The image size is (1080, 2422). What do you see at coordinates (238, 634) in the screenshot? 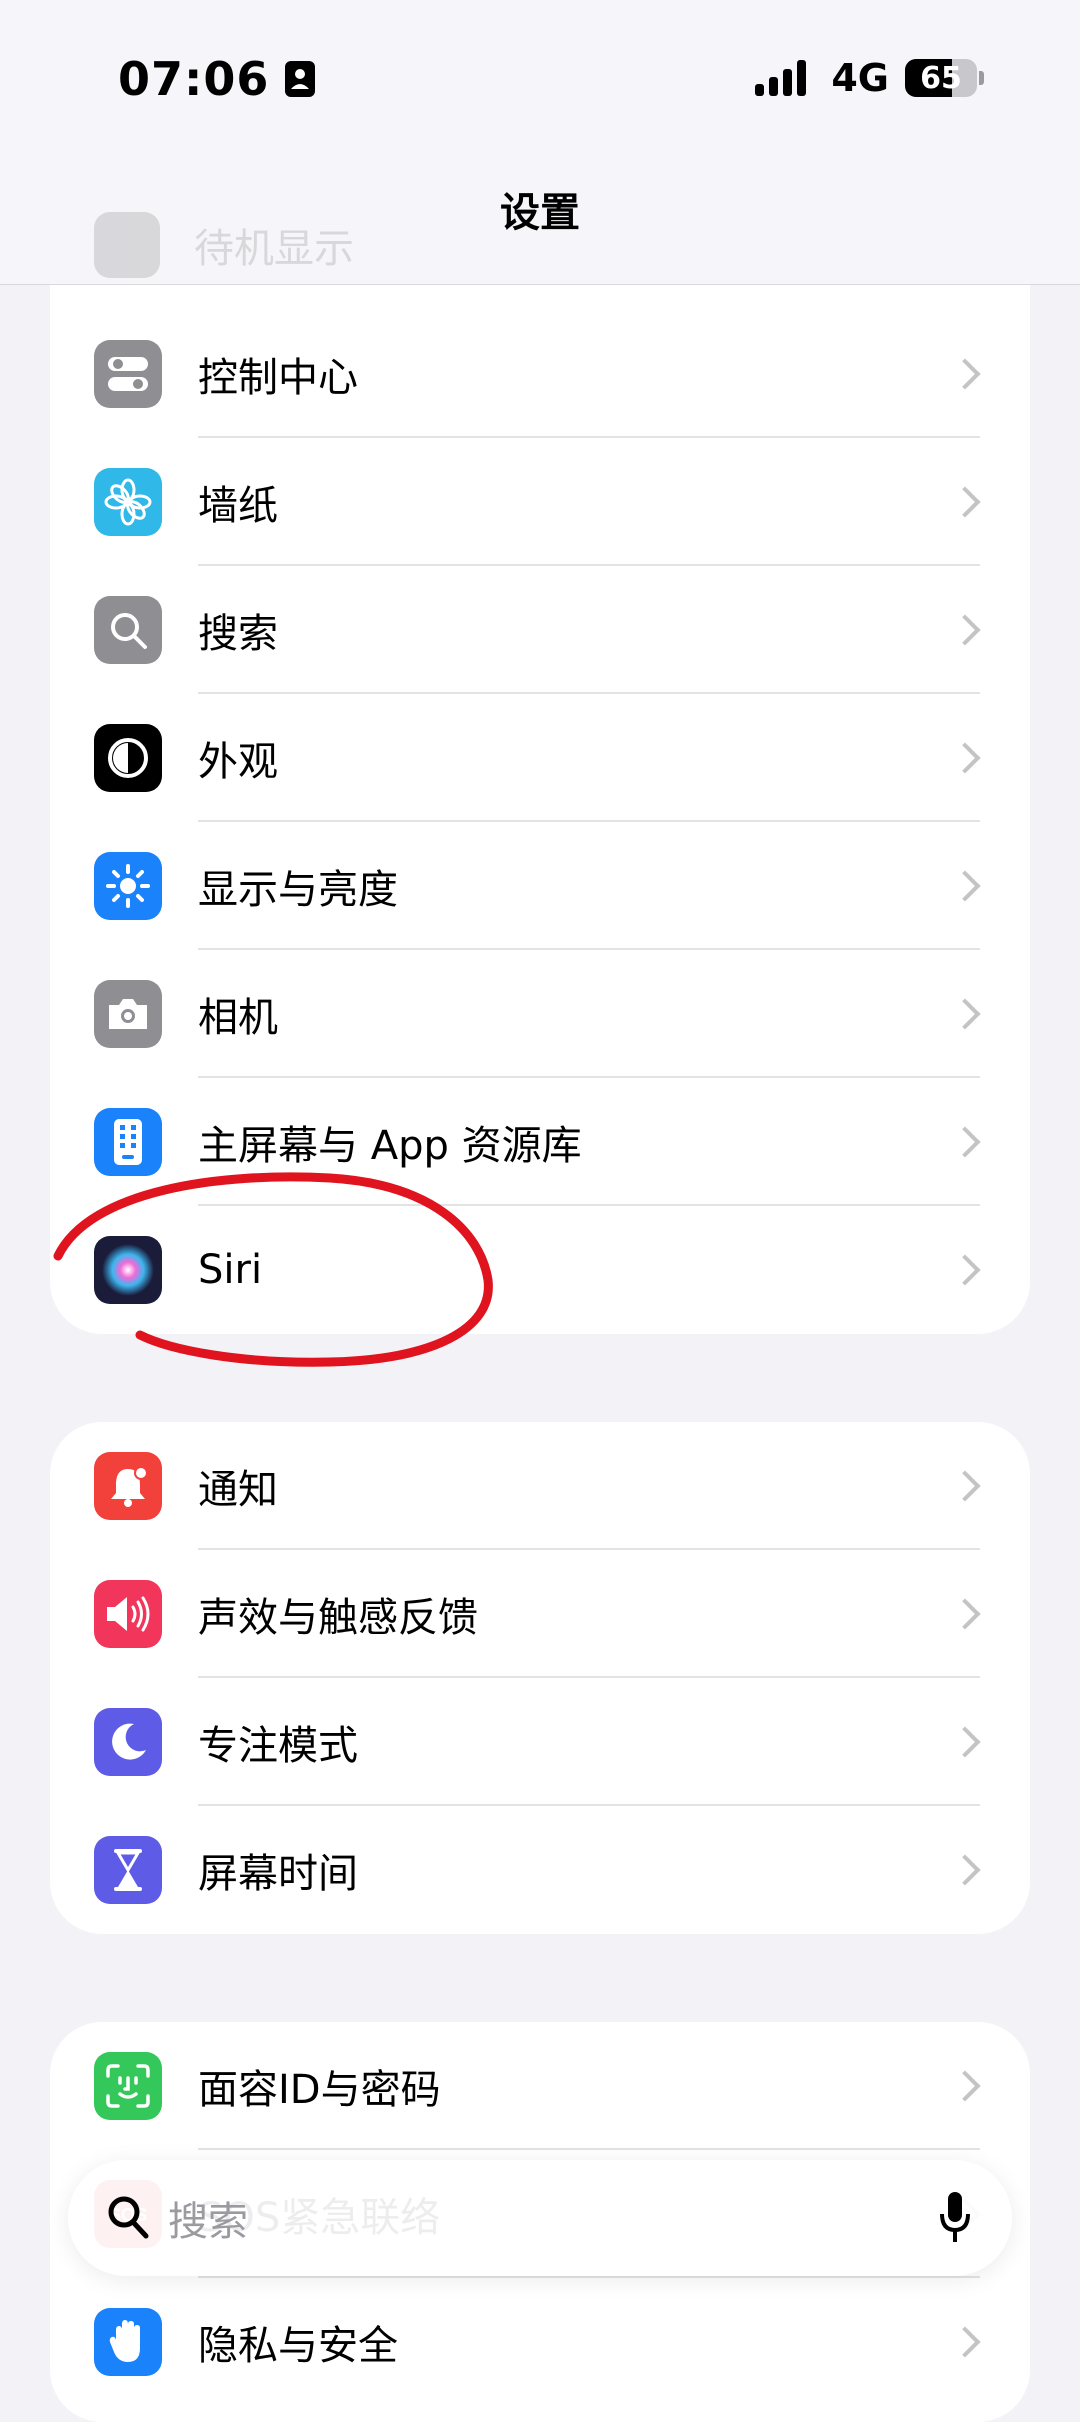
I see `settings-row-label: 搜索` at bounding box center [238, 634].